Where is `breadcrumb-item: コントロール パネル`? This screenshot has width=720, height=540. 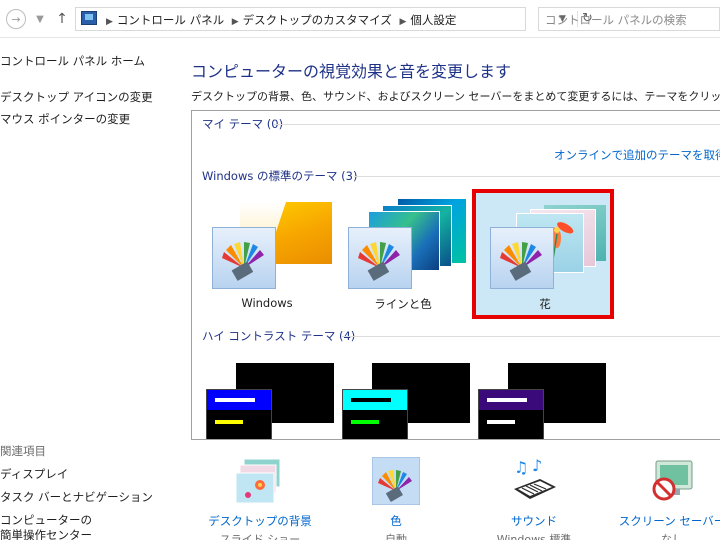
breadcrumb-item: コントロール パネル is located at coordinates (170, 20).